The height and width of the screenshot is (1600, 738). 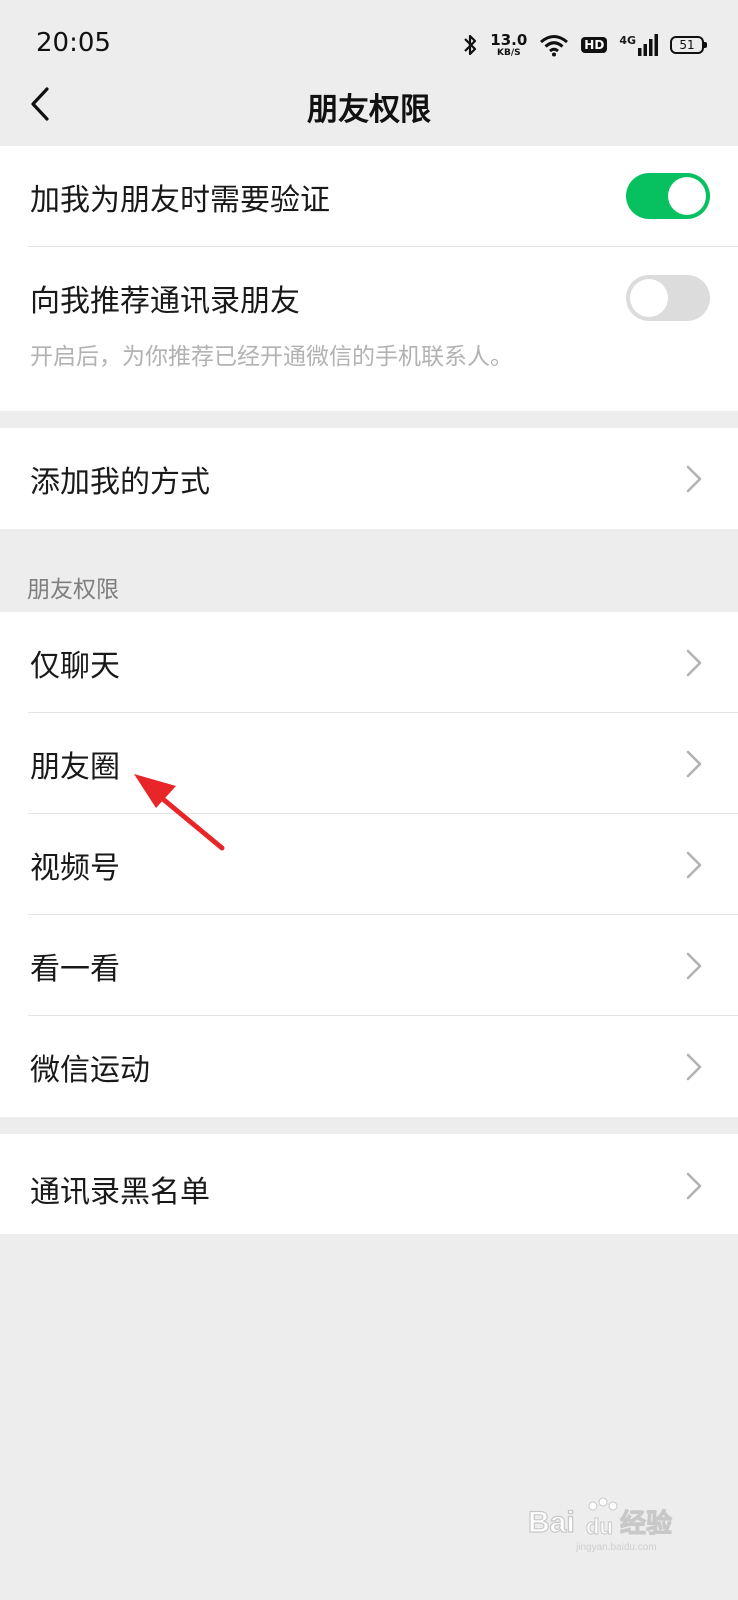 I want to click on permission-item-channels: 视频号, so click(x=369, y=864).